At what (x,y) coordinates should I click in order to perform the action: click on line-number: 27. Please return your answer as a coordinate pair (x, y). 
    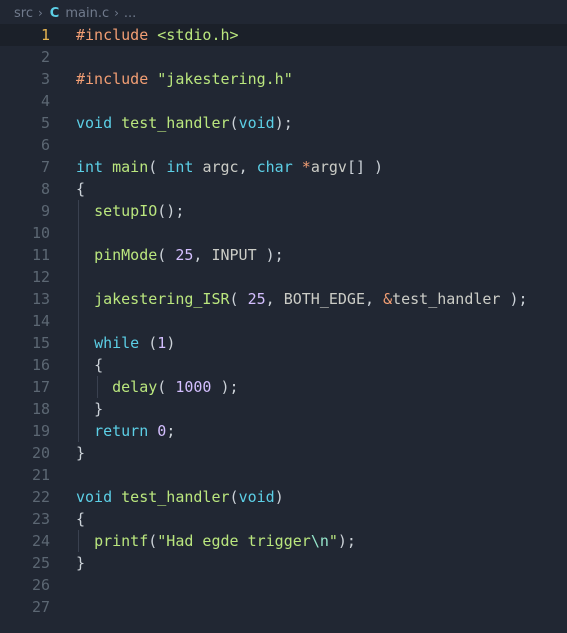
    Looking at the image, I should click on (40, 607).